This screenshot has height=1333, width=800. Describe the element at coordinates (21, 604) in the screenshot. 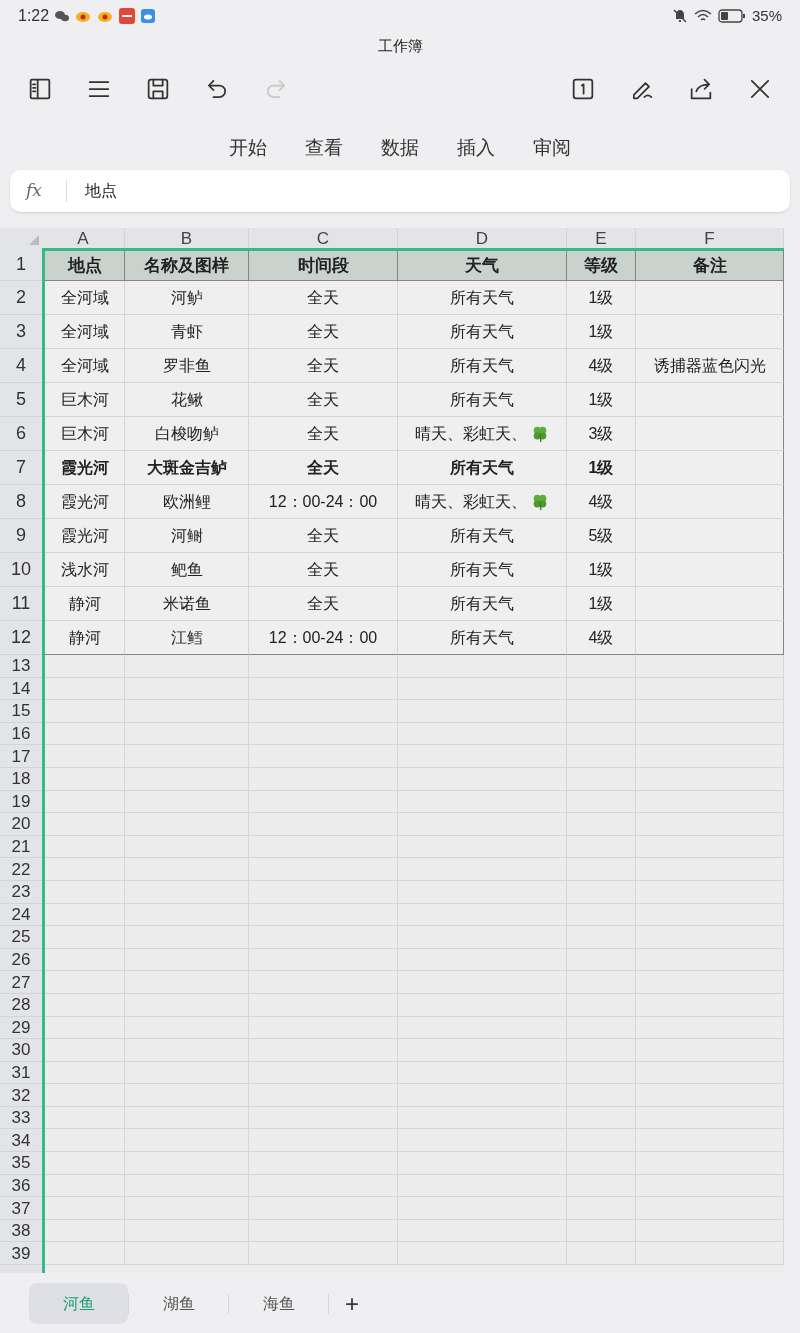

I see `row-number: 11` at that location.